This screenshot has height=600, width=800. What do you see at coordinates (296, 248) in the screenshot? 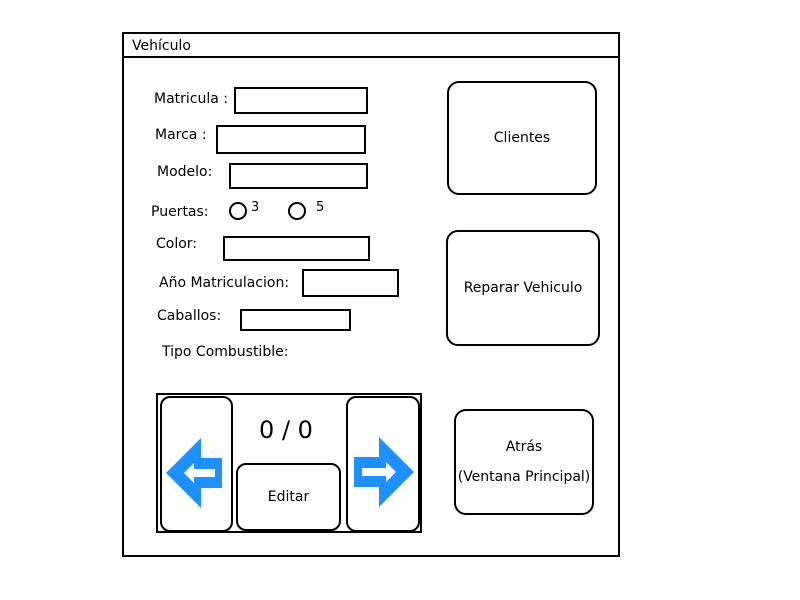
I see `color-field` at bounding box center [296, 248].